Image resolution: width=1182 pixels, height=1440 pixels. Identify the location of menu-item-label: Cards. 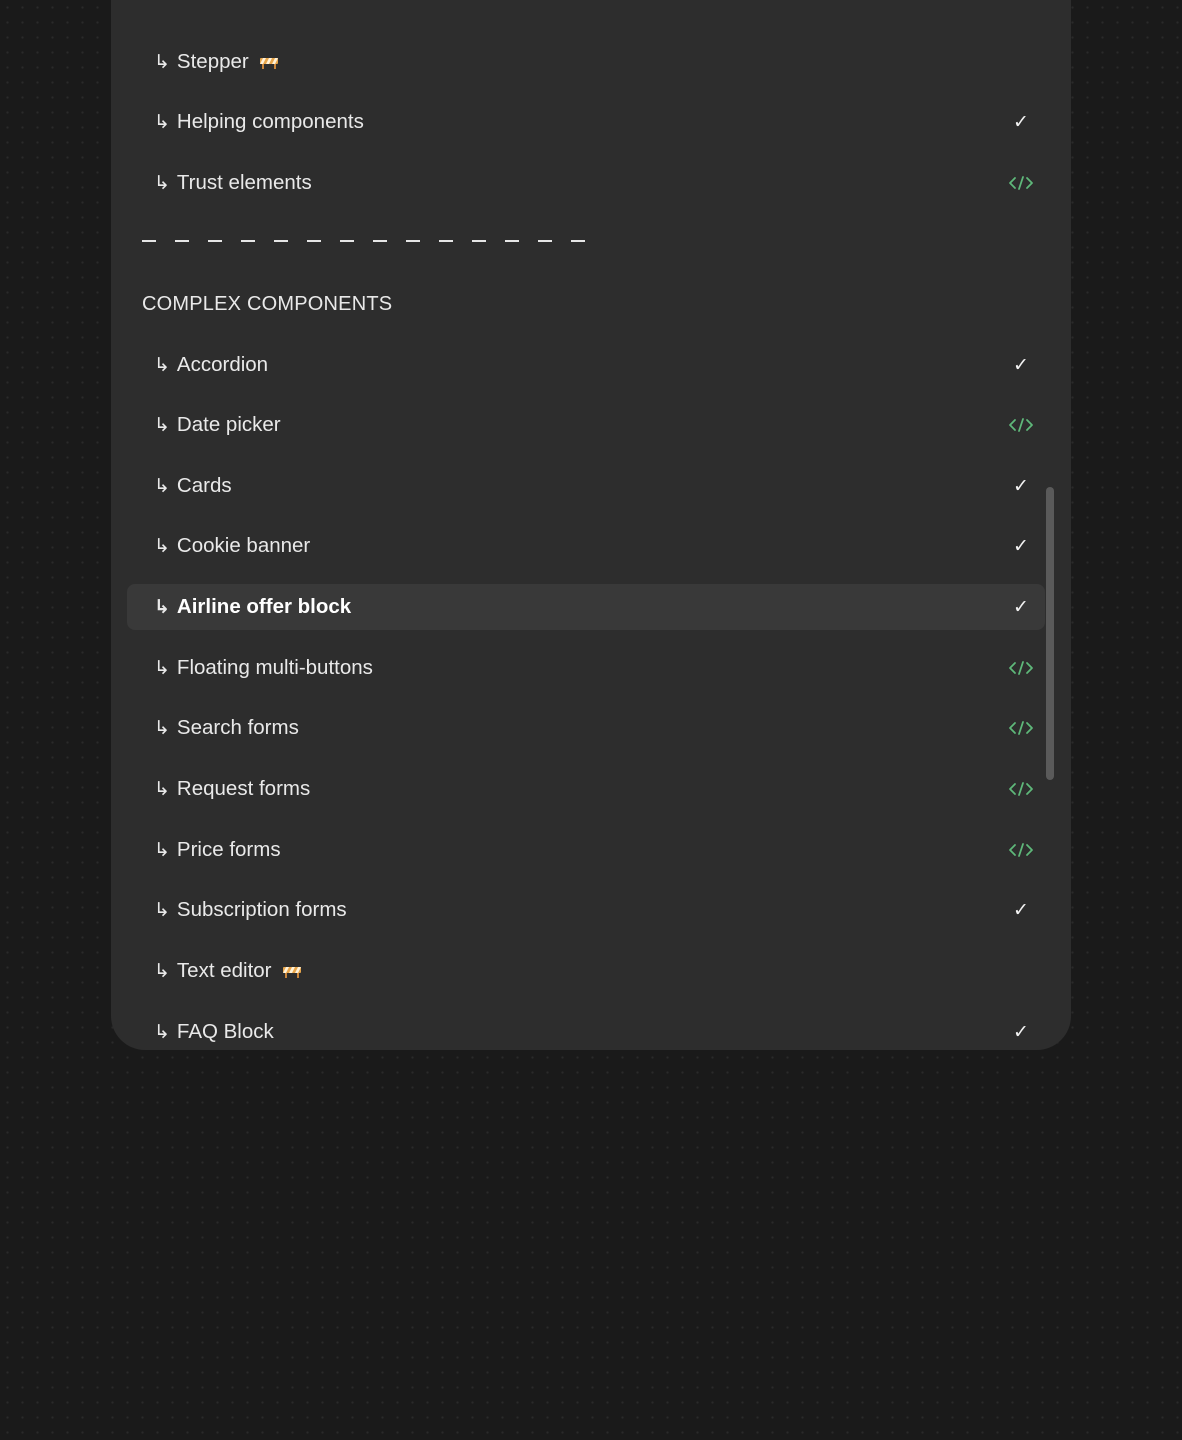
(204, 485).